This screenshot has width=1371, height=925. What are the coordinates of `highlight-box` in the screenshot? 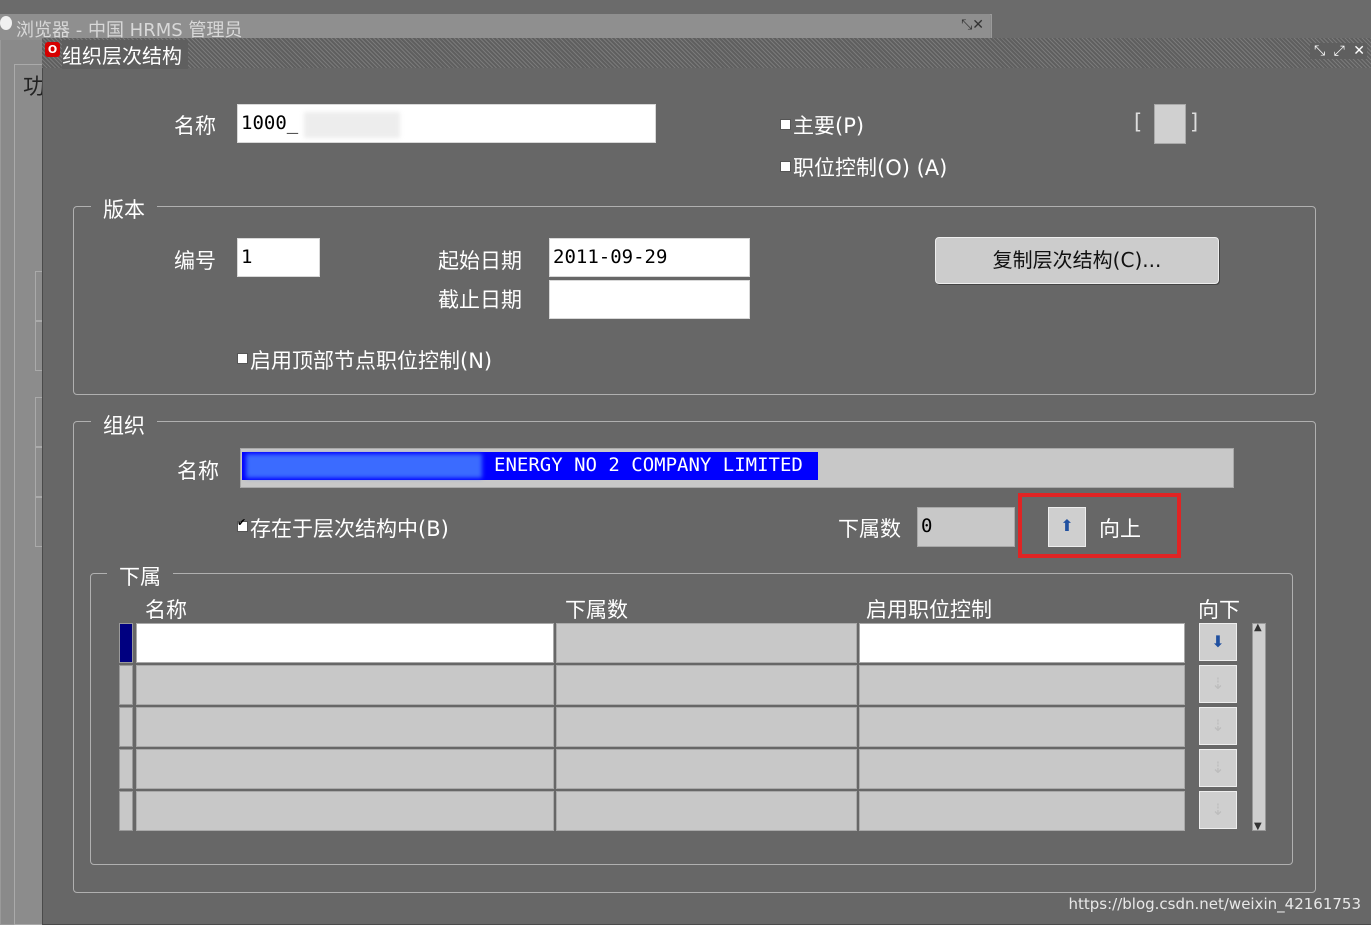 It's located at (1099, 525).